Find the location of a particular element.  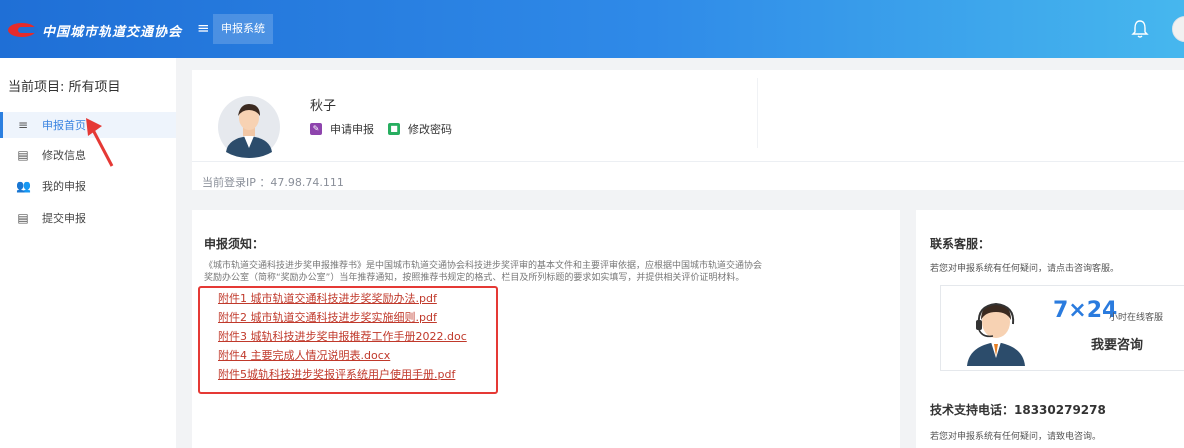

logo-text: 中国城市轨道交通协会 is located at coordinates (112, 32).